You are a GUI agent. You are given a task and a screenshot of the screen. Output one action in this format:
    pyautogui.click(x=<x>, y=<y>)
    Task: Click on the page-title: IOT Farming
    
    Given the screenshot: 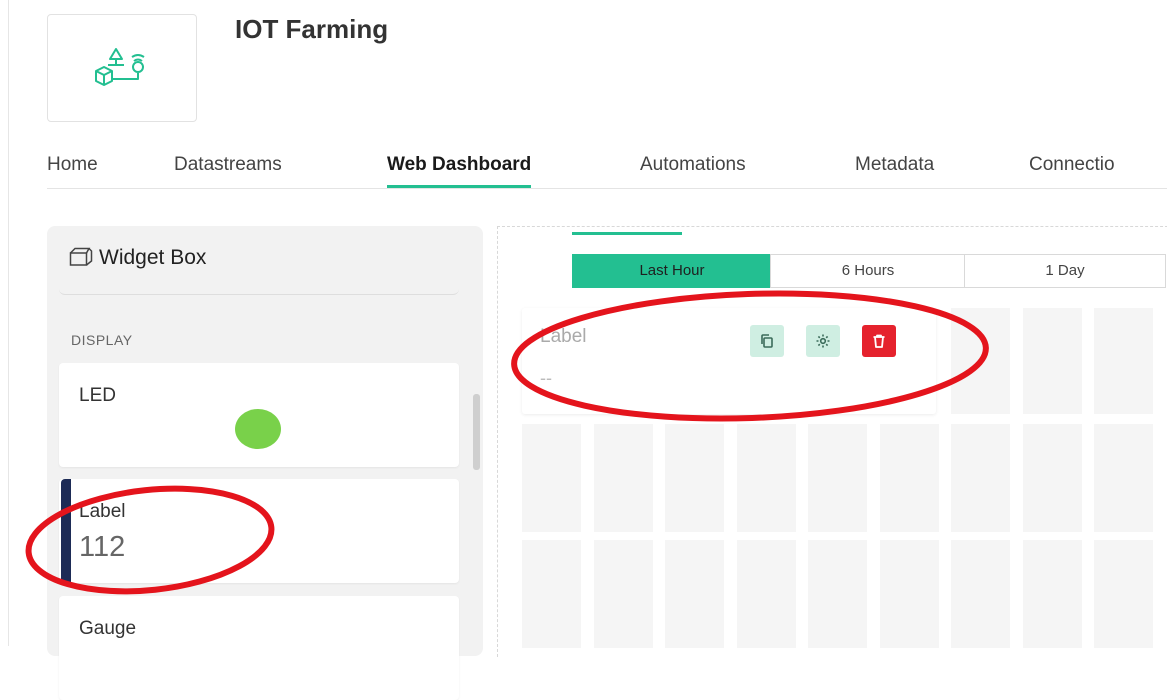 What is the action you would take?
    pyautogui.click(x=312, y=29)
    